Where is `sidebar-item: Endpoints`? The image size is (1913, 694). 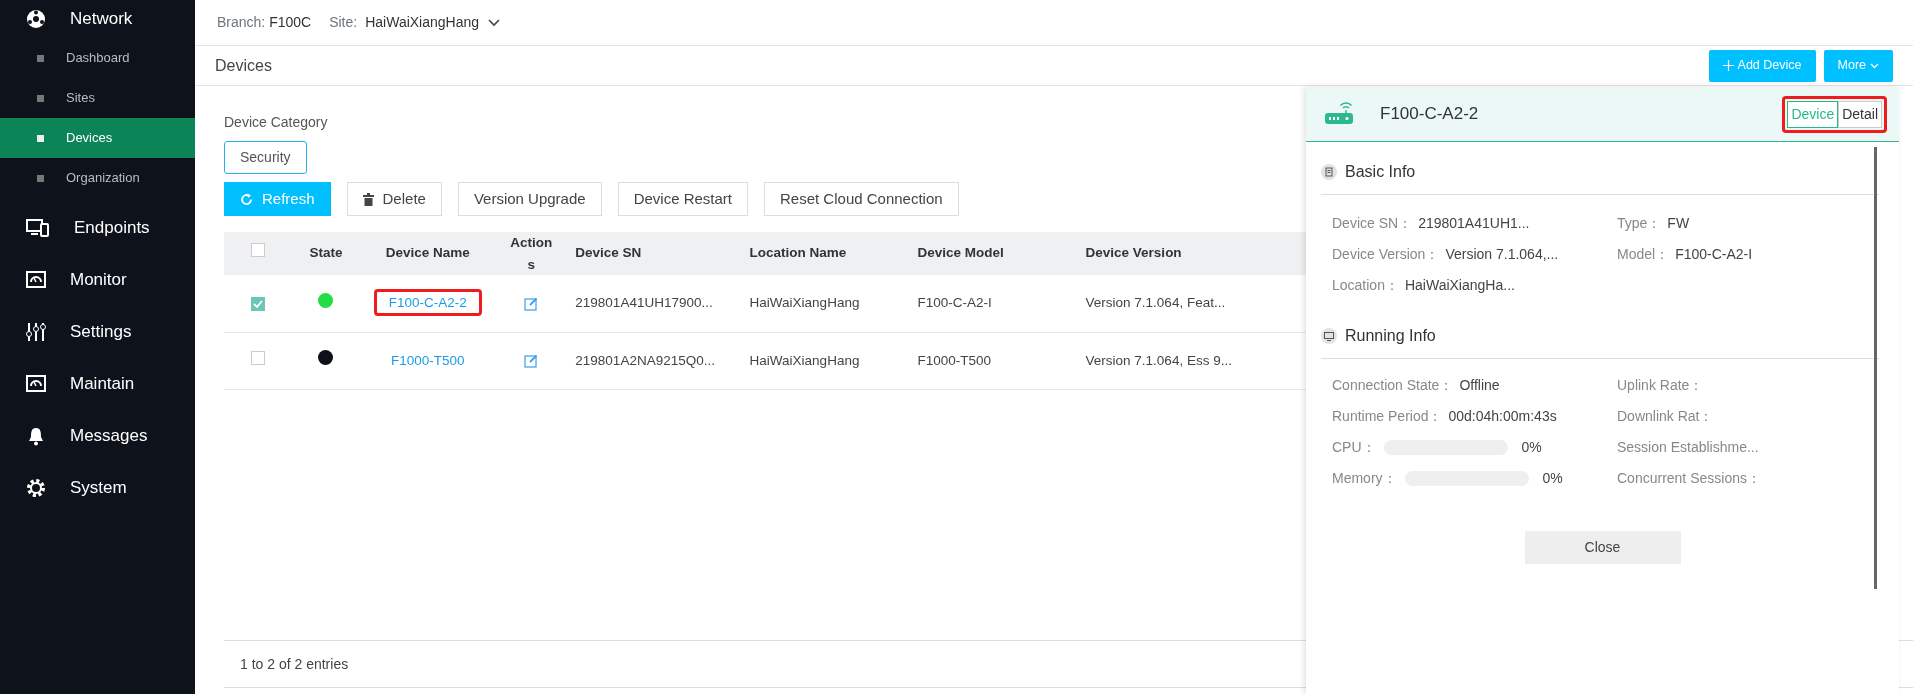
sidebar-item: Endpoints is located at coordinates (97, 228).